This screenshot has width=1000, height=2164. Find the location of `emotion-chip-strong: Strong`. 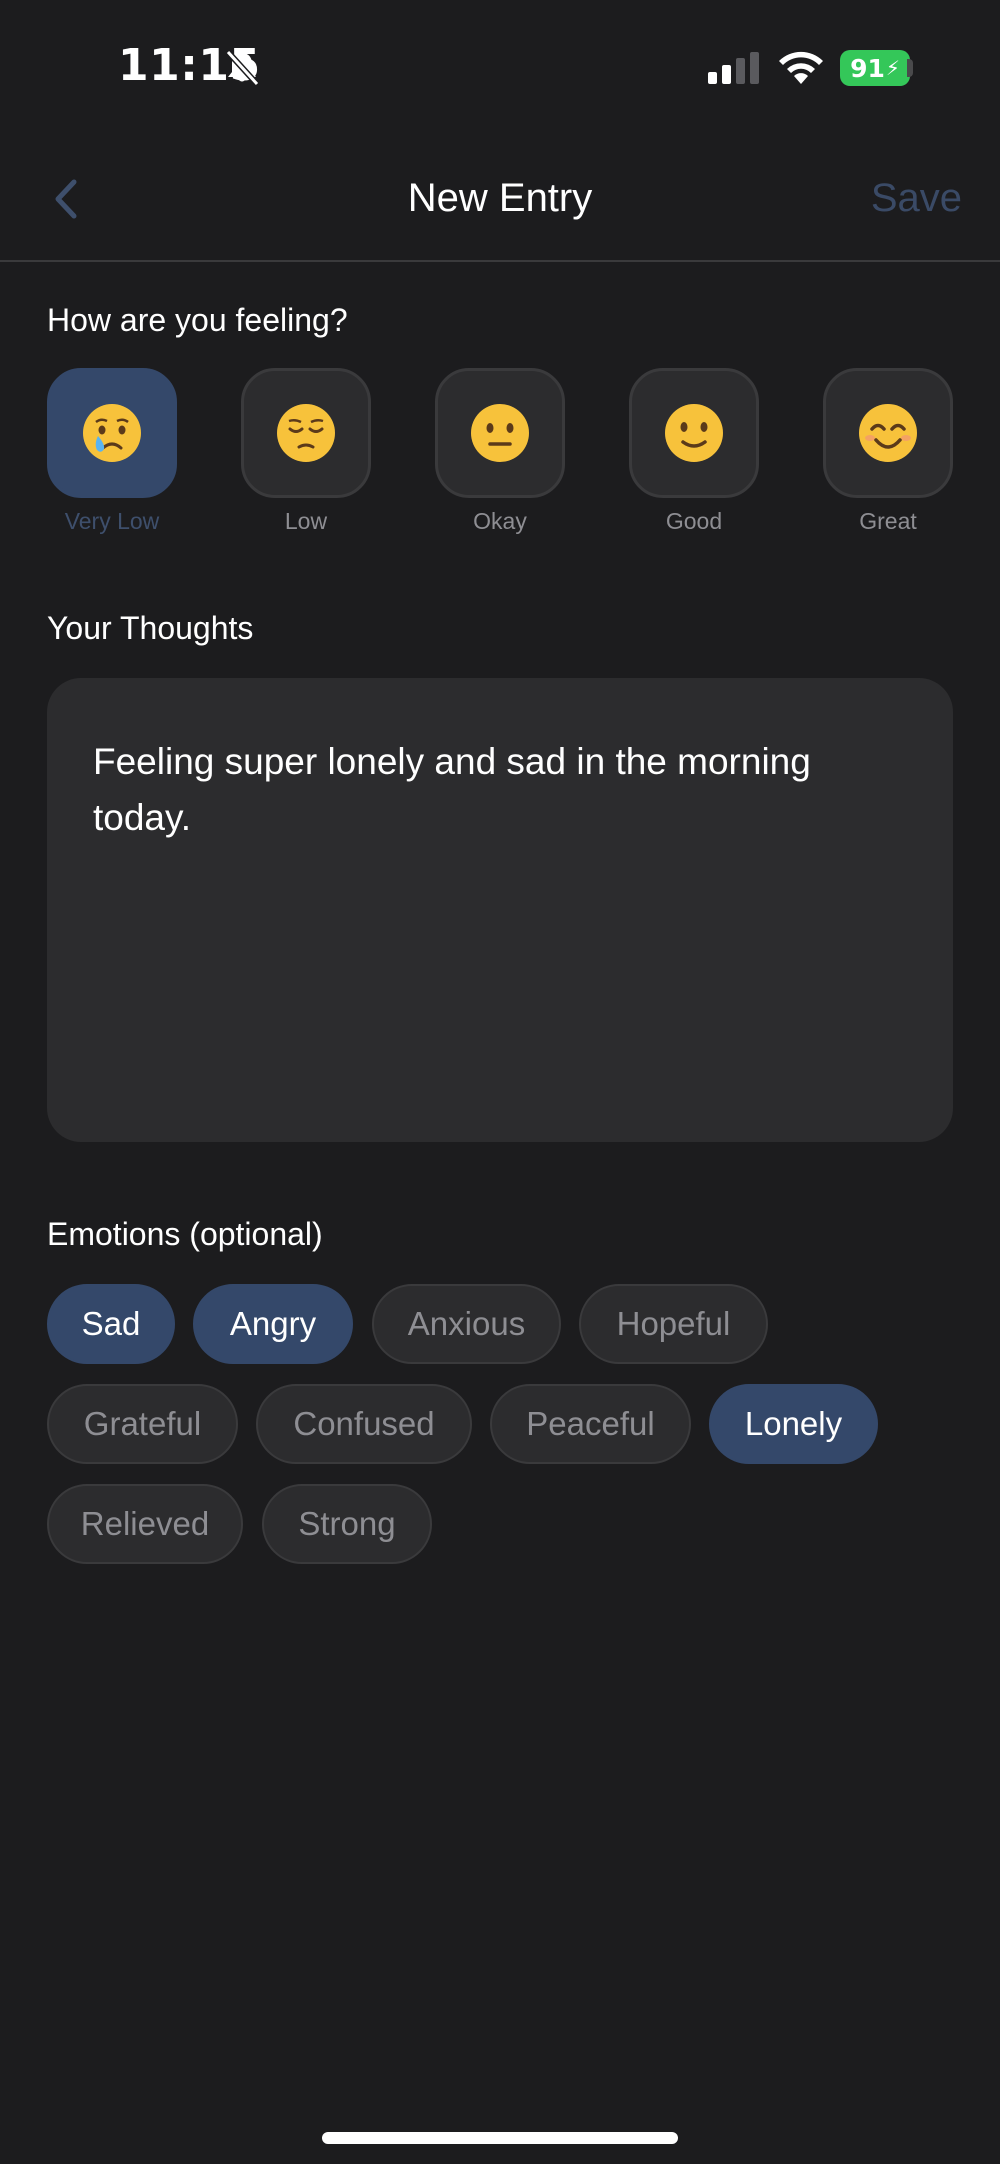

emotion-chip-strong: Strong is located at coordinates (347, 1524).